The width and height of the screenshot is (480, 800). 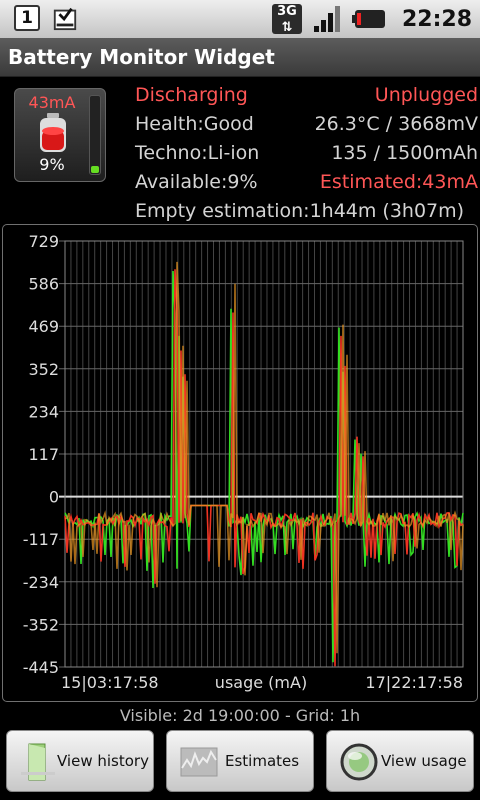 What do you see at coordinates (240, 715) in the screenshot?
I see `visible-range-text: Visible: 2d 19:00:00 - Grid: 1h` at bounding box center [240, 715].